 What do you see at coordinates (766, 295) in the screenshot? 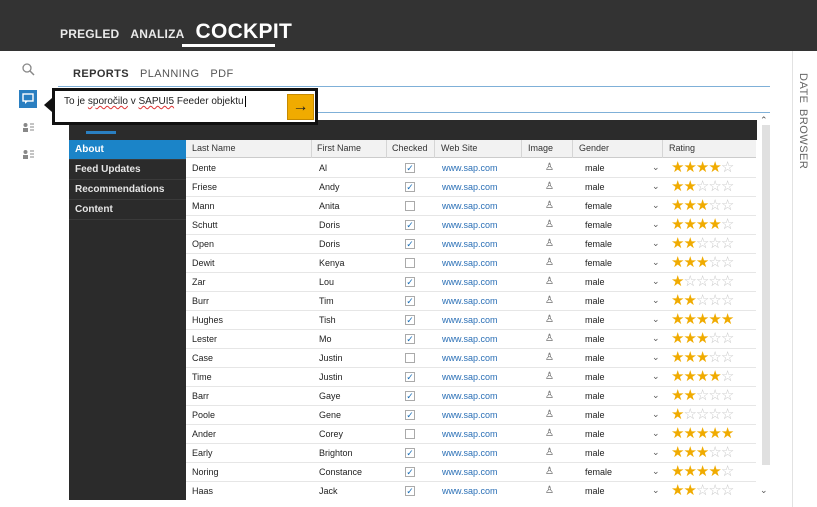
I see `scroll-thumb` at bounding box center [766, 295].